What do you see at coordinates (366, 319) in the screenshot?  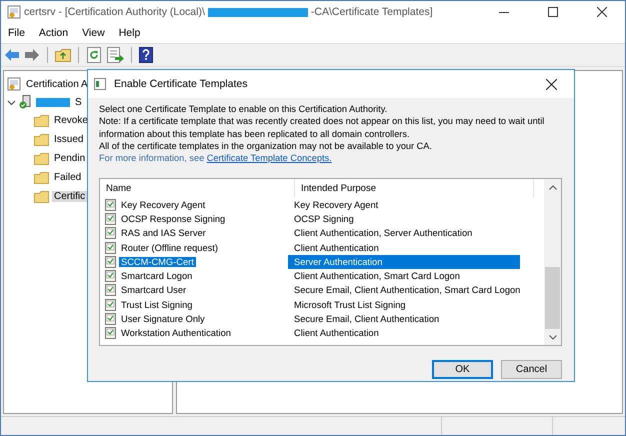 I see `table-cell-text: Secure Email, Client Authentication` at bounding box center [366, 319].